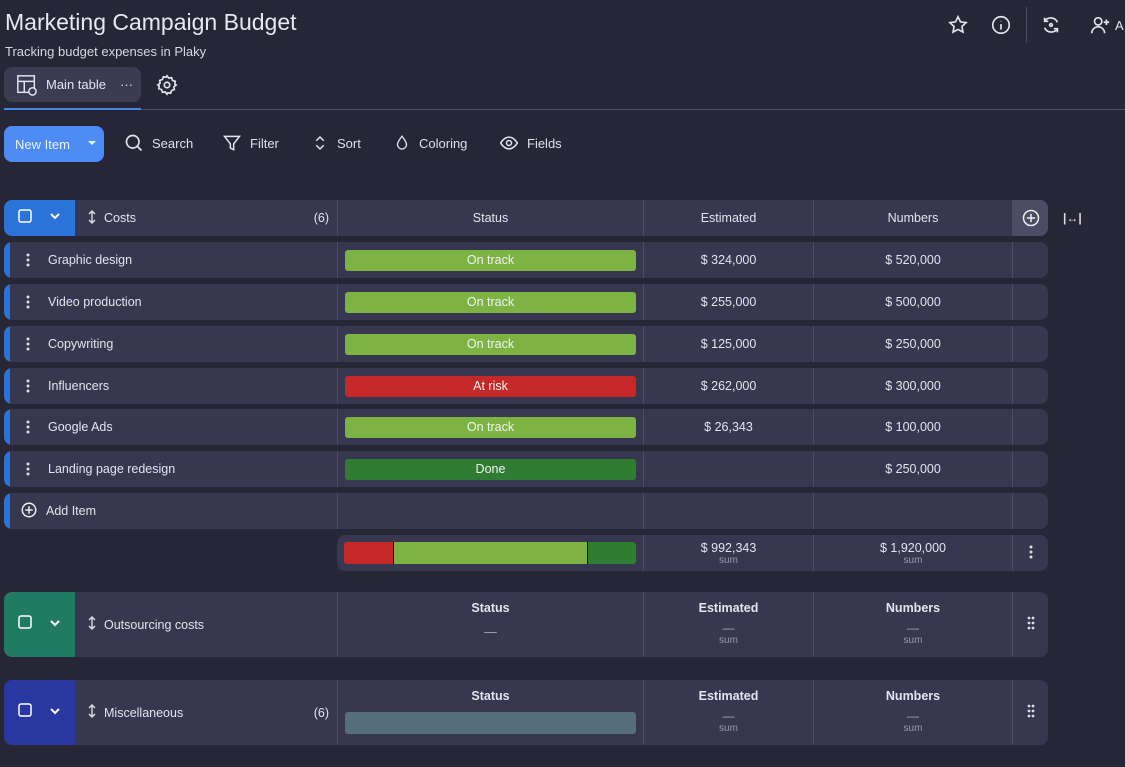 Image resolution: width=1125 pixels, height=767 pixels. I want to click on estimated-cell, so click(728, 469).